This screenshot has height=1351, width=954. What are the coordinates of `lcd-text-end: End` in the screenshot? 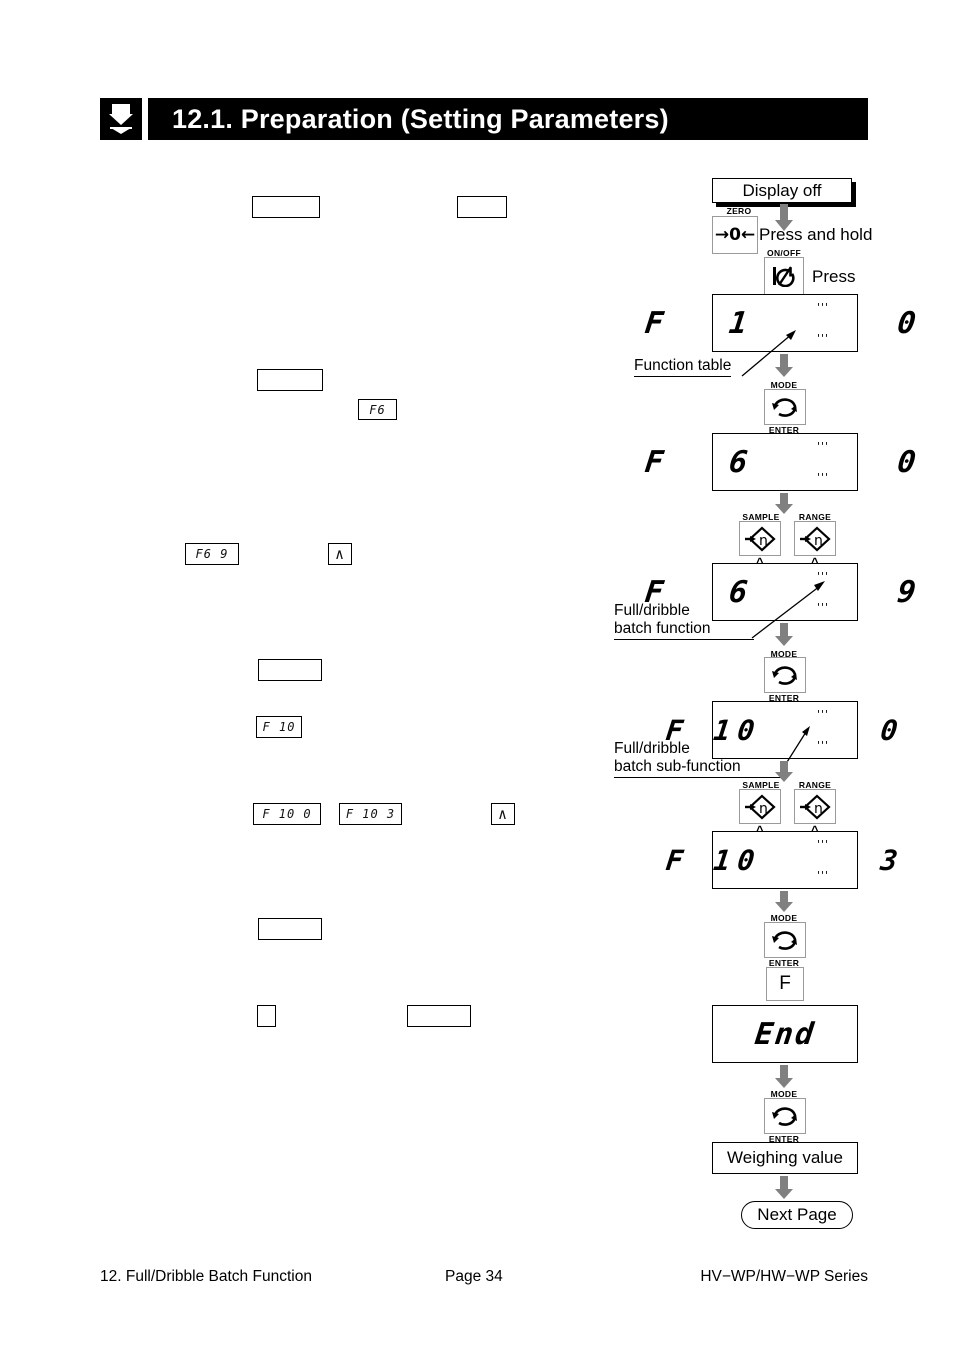 It's located at (785, 1034).